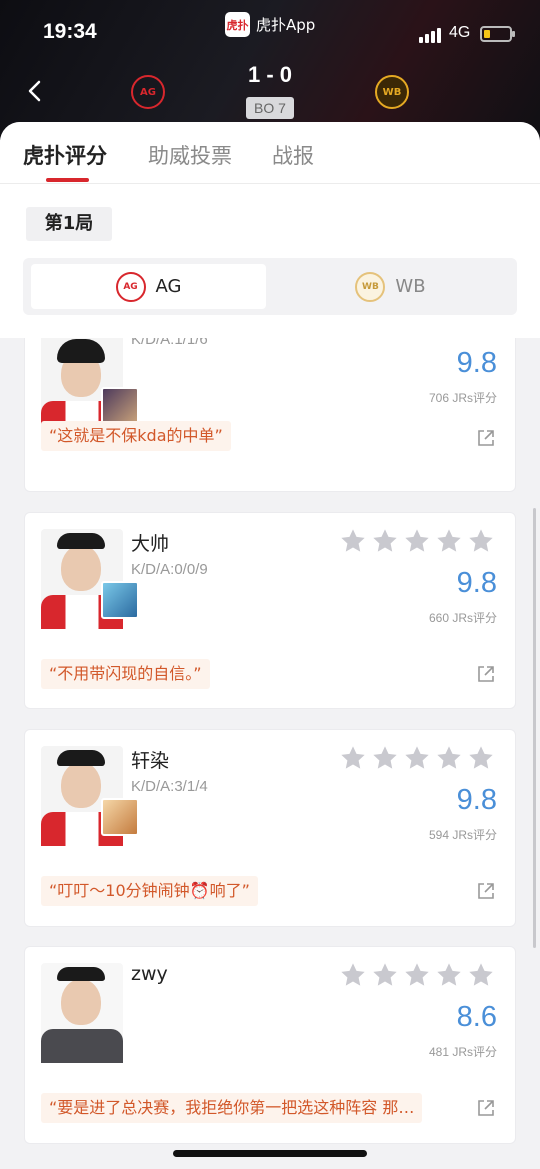 Image resolution: width=540 pixels, height=1169 pixels. Describe the element at coordinates (169, 786) in the screenshot. I see `player-kda: K/D/A:3/1/4` at that location.